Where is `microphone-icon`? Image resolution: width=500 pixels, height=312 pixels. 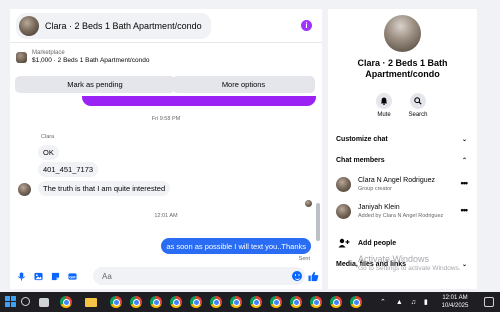
microphone-icon is located at coordinates (21, 276).